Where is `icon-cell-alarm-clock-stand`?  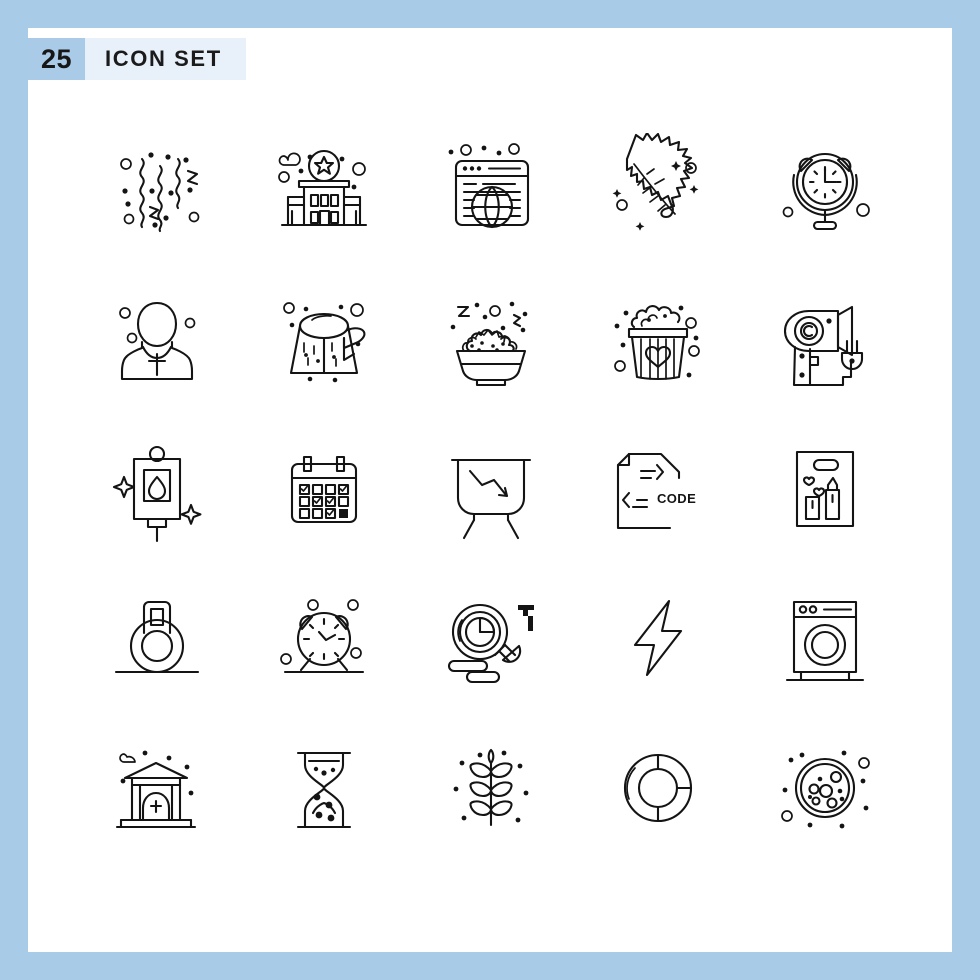 icon-cell-alarm-clock-stand is located at coordinates (825, 188).